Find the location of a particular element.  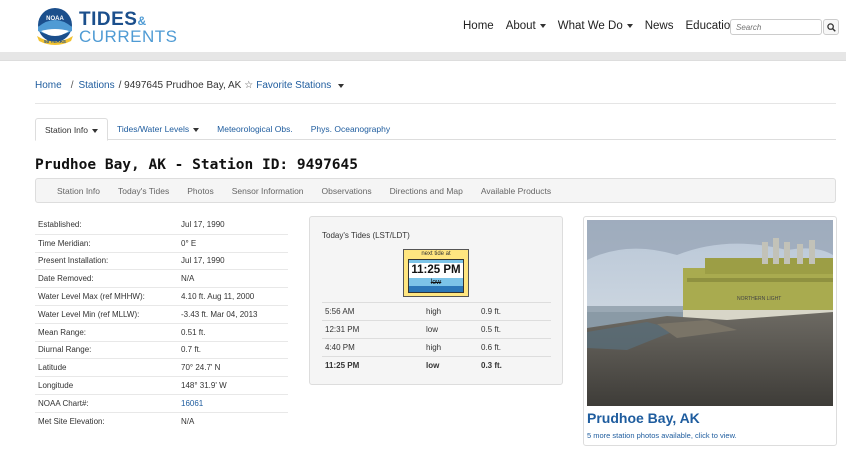

info-label: Present Installation: is located at coordinates (73, 261).